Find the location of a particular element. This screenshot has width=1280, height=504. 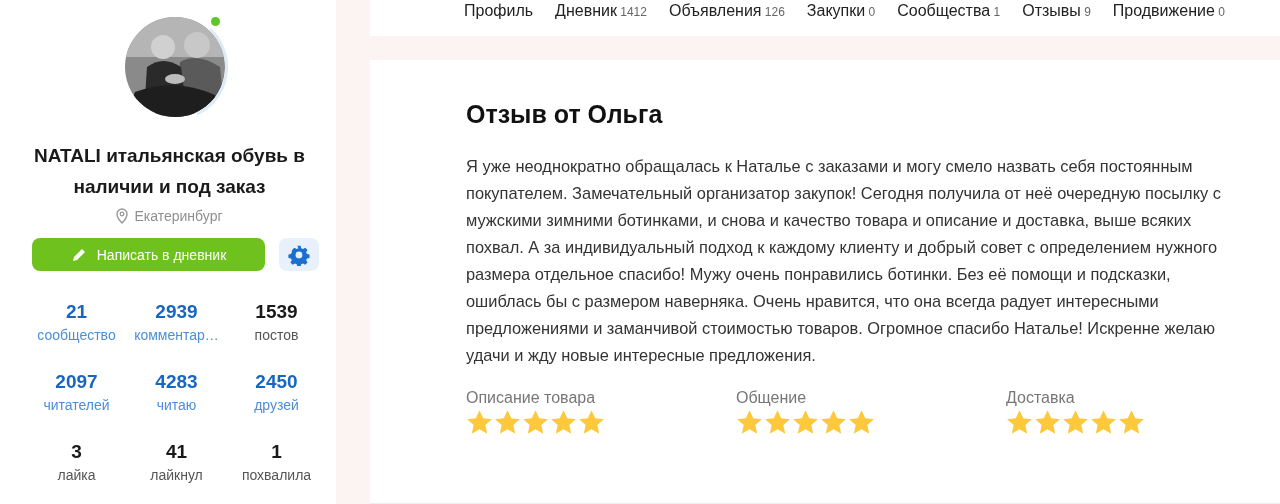

settings-button is located at coordinates (299, 254).